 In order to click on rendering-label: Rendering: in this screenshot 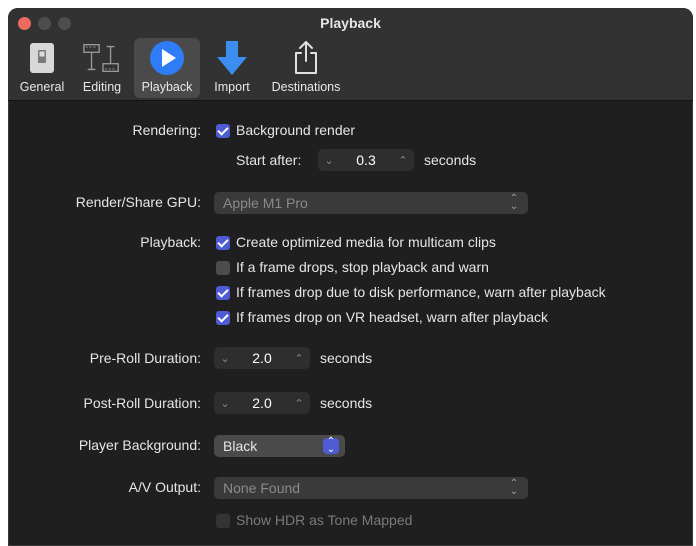, I will do `click(167, 130)`.